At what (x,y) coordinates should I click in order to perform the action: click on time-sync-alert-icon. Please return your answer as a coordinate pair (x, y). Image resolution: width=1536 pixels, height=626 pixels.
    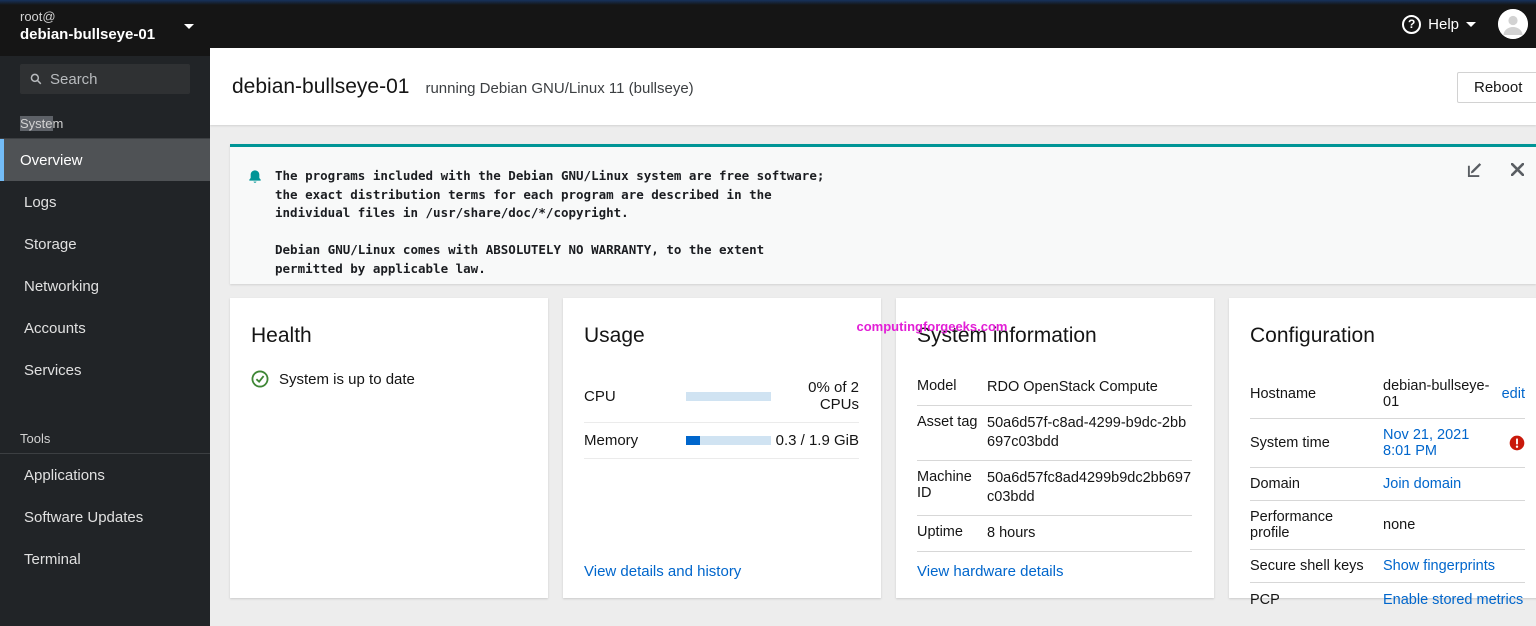
    Looking at the image, I should click on (1517, 443).